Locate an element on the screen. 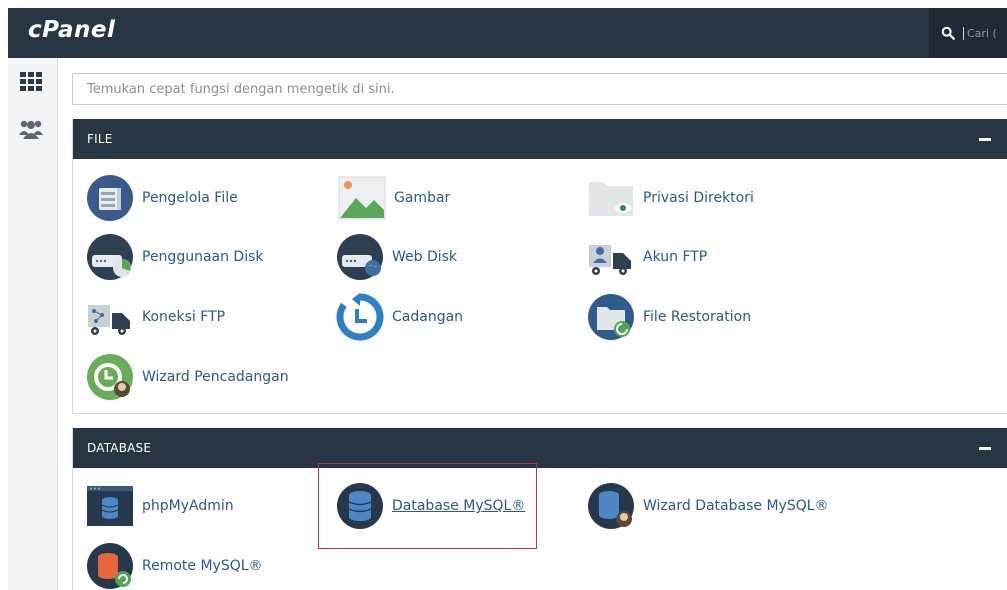 Image resolution: width=1007 pixels, height=590 pixels. file-section-header: FILE is located at coordinates (540, 139).